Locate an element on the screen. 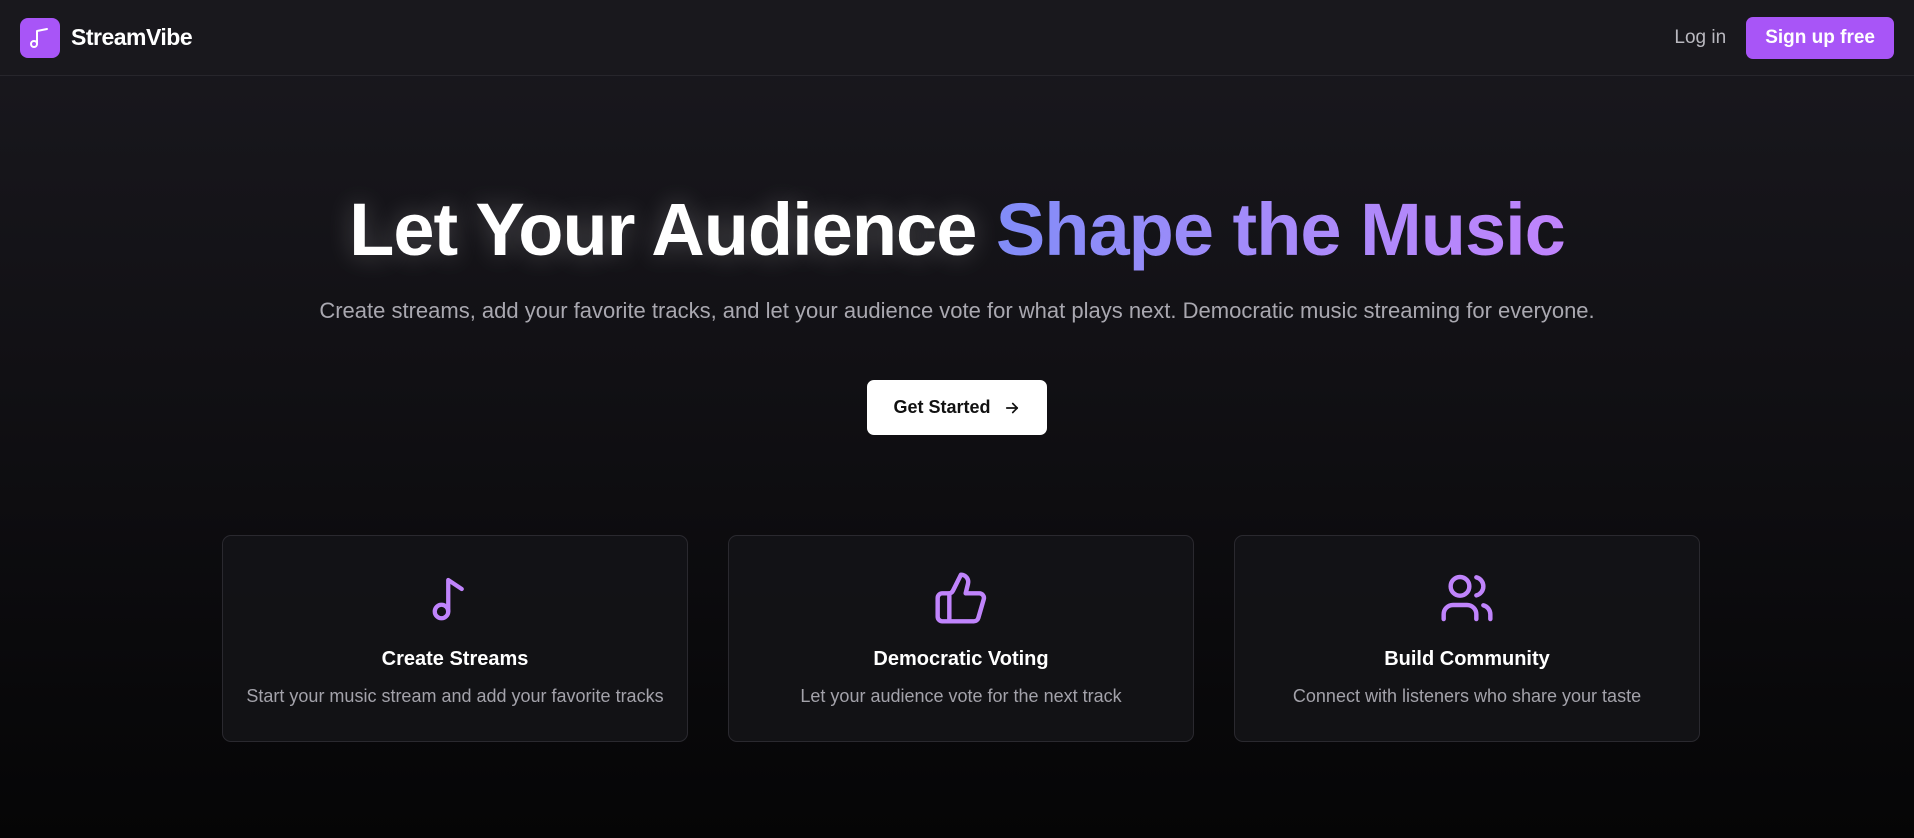 Image resolution: width=1914 pixels, height=838 pixels. users-icon is located at coordinates (1467, 598).